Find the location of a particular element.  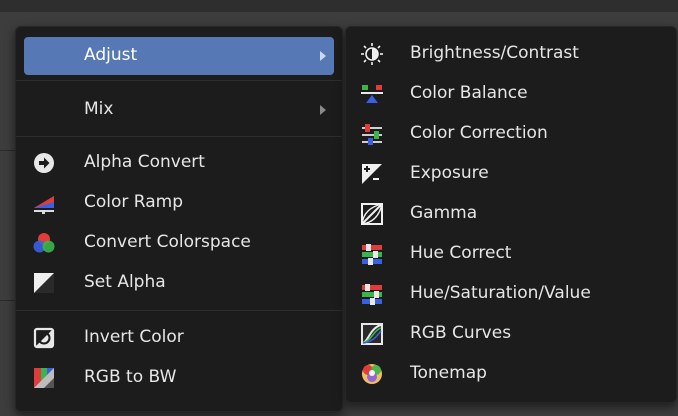

menu-item-label: RGB Curves is located at coordinates (461, 333).